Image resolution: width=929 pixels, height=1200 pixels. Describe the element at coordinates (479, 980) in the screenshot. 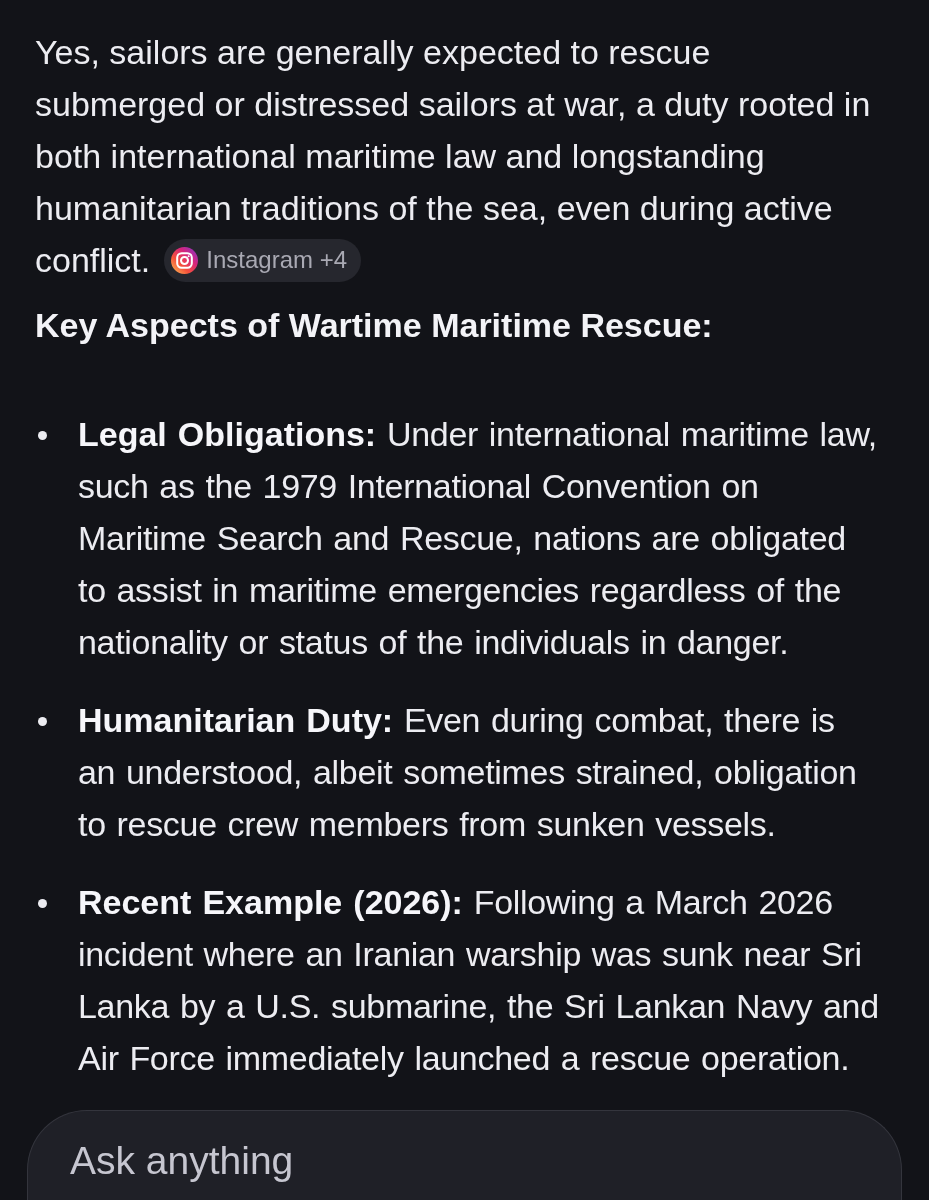

I see `bullet-text: Recent Example (2026): Following a March 2026 incident where an Iranian warship was sunk near Sri Lanka by a U.S. submarine, the Sri Lankan Navy and Air Force immediately launched a rescue operation.` at that location.